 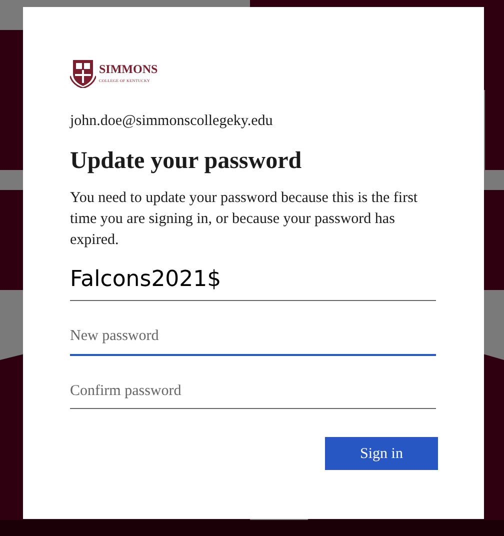 What do you see at coordinates (253, 281) in the screenshot?
I see `password-field: Falcons2021$` at bounding box center [253, 281].